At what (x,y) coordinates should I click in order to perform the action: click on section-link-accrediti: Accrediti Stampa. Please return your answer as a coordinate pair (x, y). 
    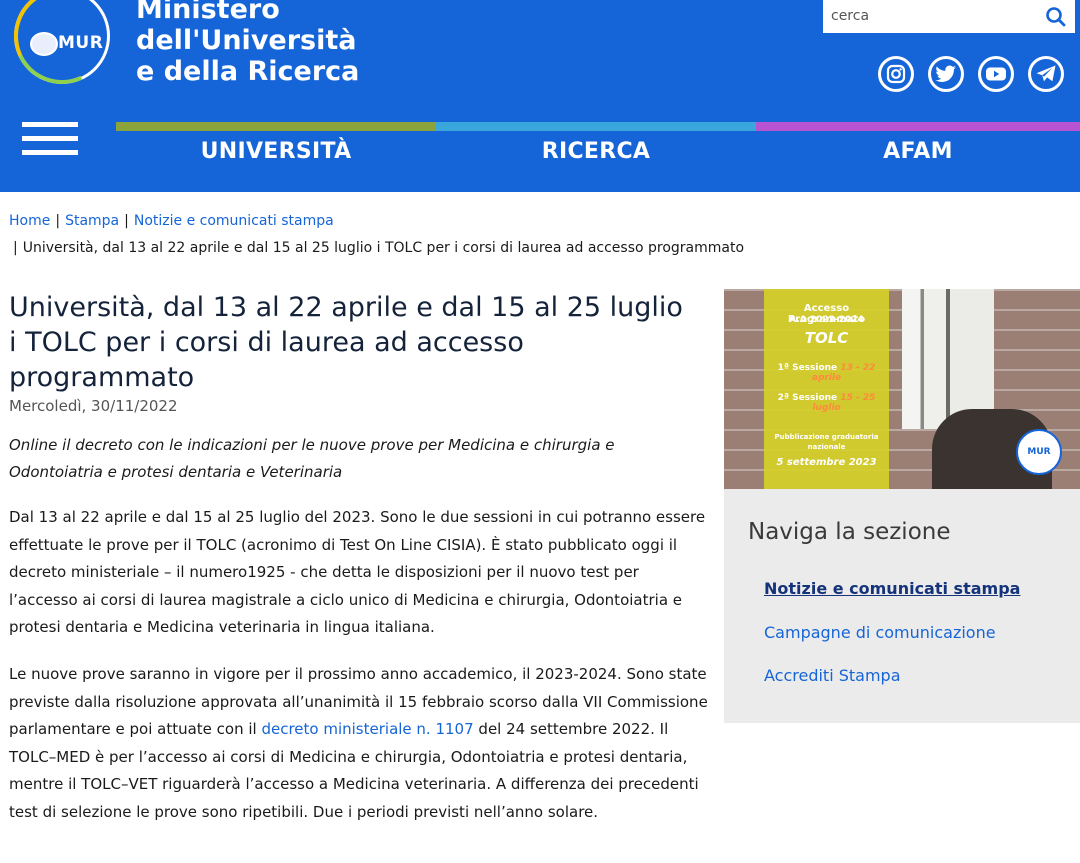
    Looking at the image, I should click on (832, 675).